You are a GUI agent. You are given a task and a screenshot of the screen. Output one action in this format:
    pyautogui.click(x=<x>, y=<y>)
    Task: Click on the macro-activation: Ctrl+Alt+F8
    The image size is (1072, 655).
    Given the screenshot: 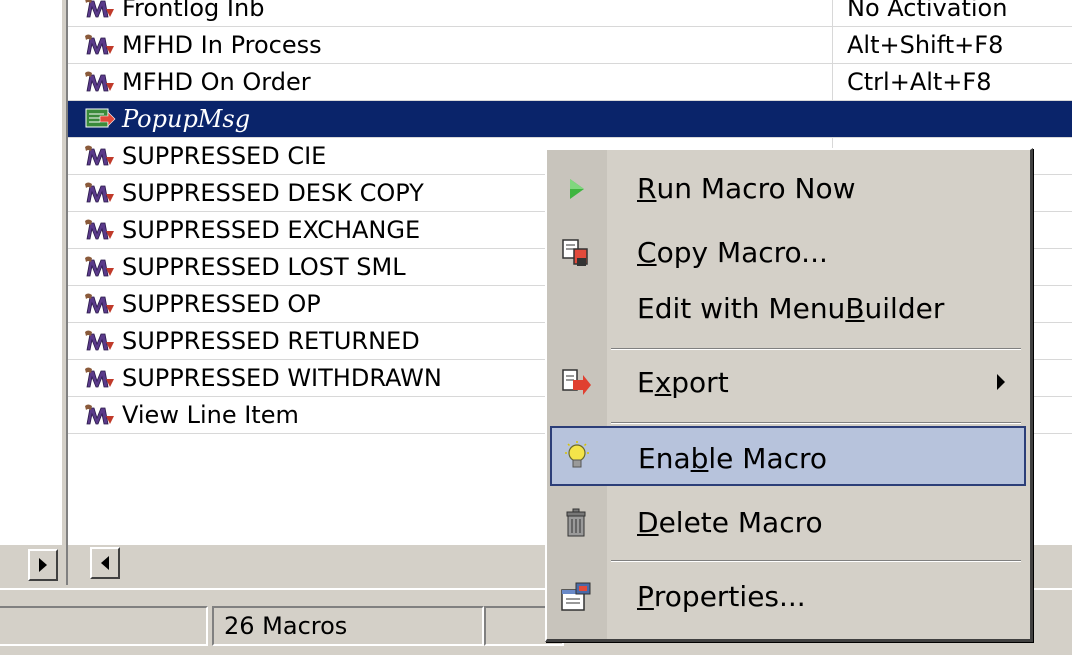 What is the action you would take?
    pyautogui.click(x=919, y=82)
    